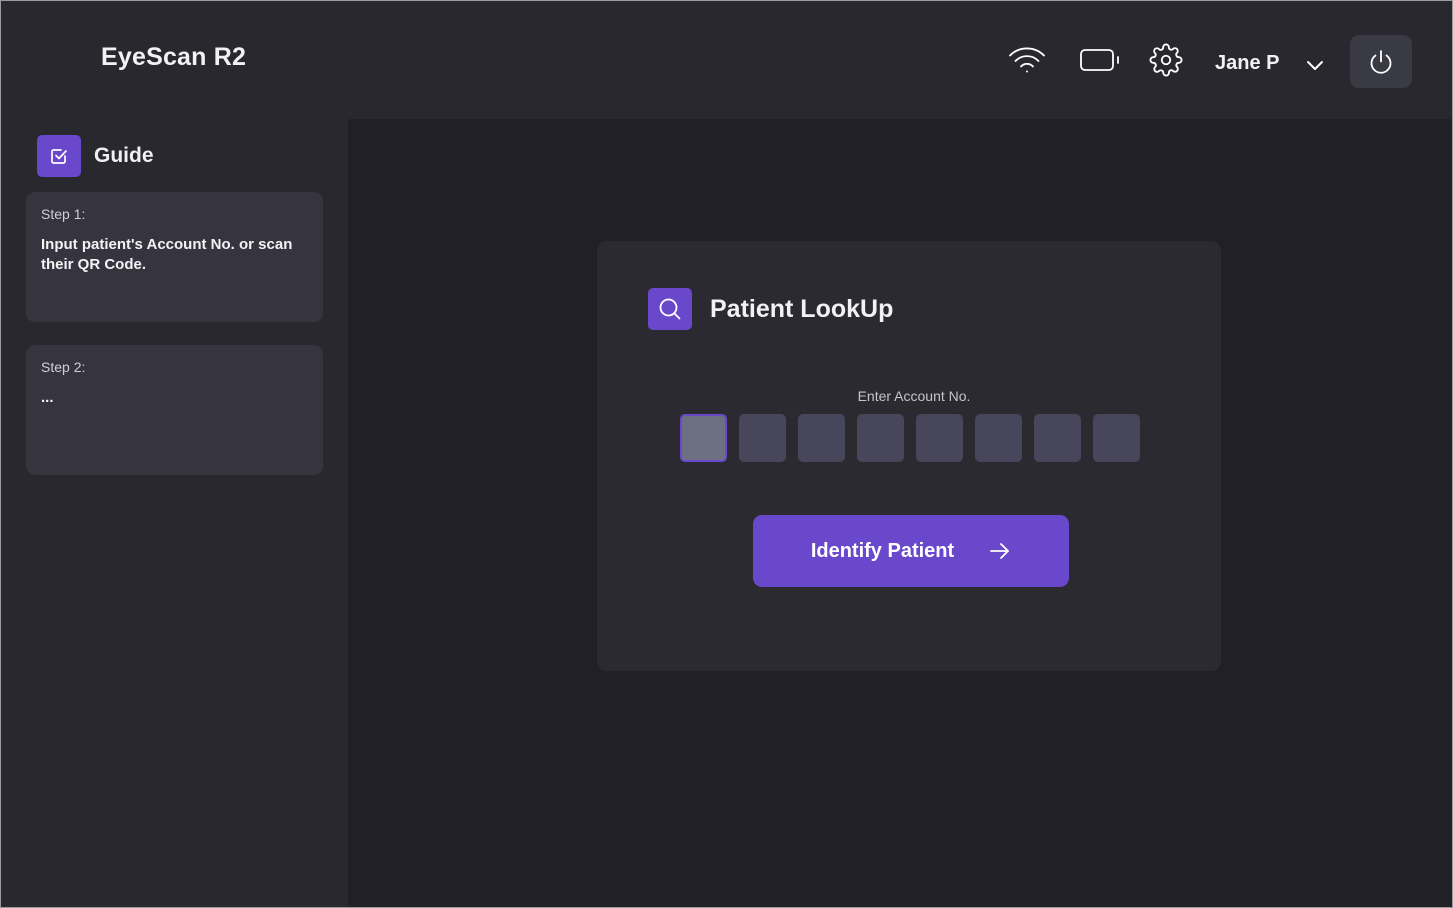 Image resolution: width=1453 pixels, height=908 pixels. What do you see at coordinates (910, 438) in the screenshot?
I see `account-number-input` at bounding box center [910, 438].